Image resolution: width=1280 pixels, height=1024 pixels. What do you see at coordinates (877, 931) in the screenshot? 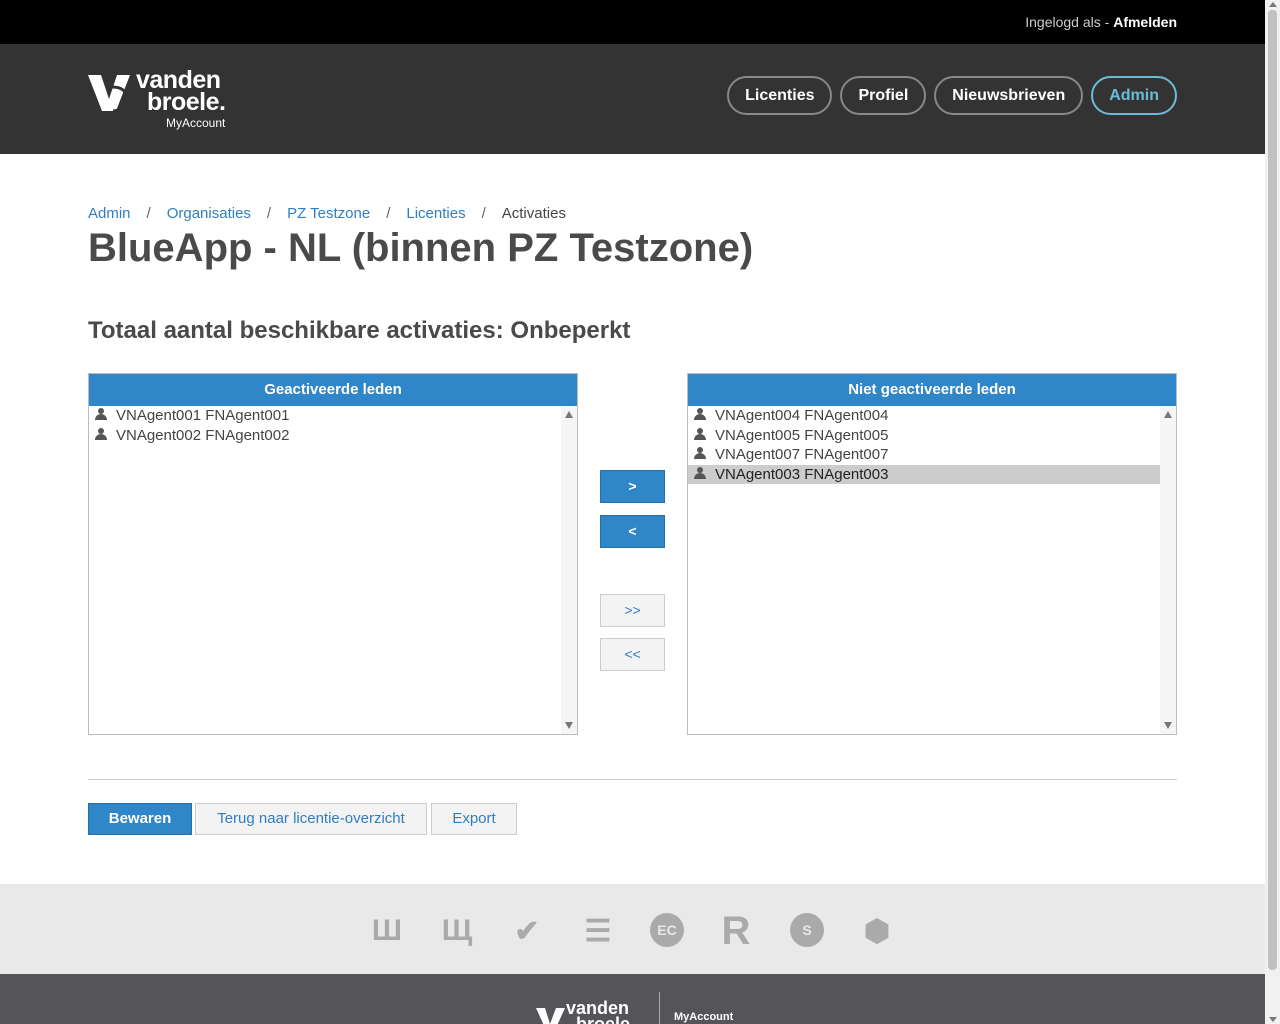
I see `partner-brand-icon: ⬢` at bounding box center [877, 931].